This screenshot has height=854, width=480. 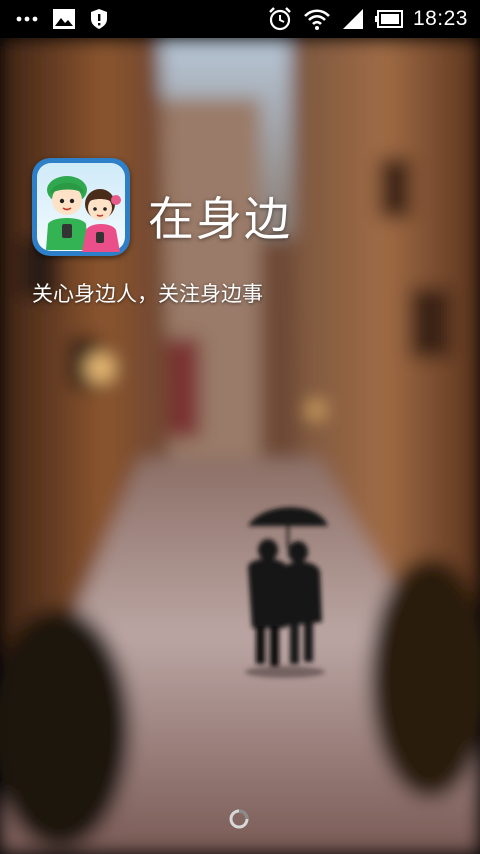 I want to click on more-dots-icon, so click(x=27, y=19).